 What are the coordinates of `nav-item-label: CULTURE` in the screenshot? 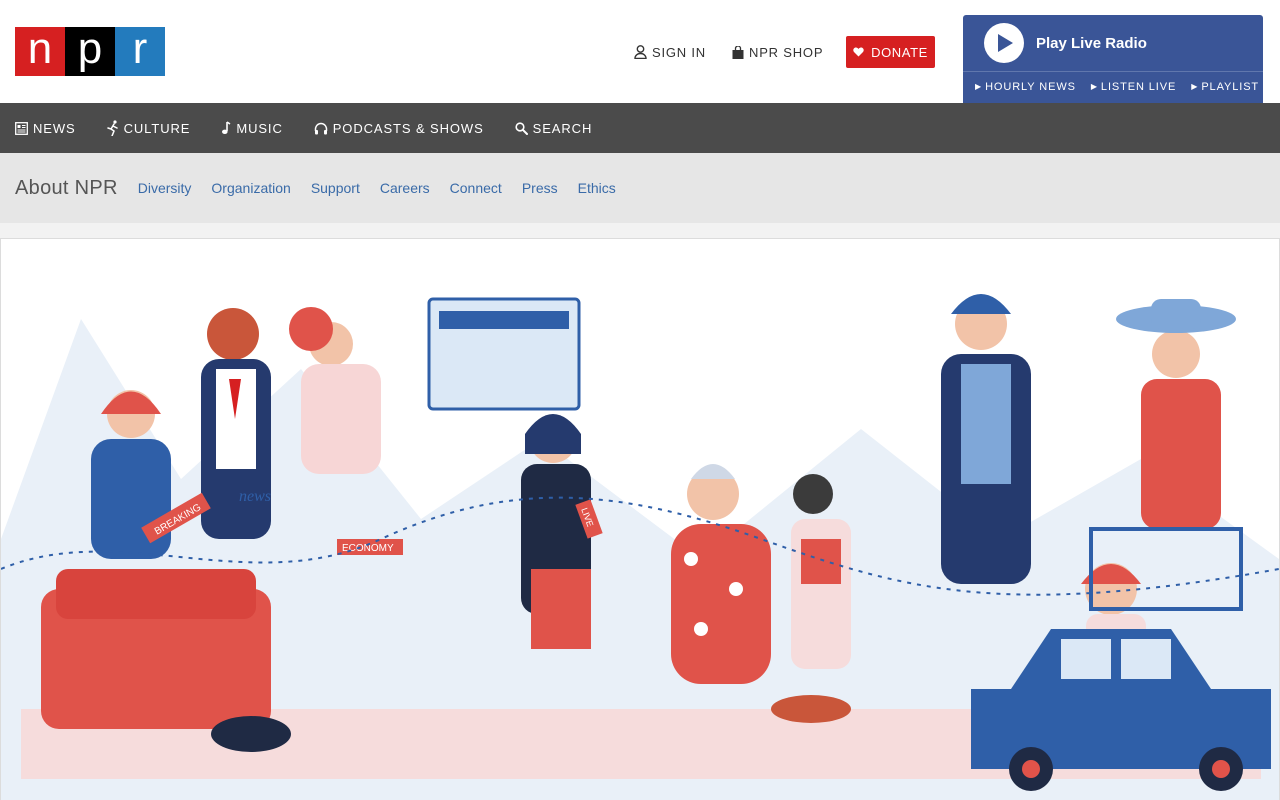 It's located at (157, 128).